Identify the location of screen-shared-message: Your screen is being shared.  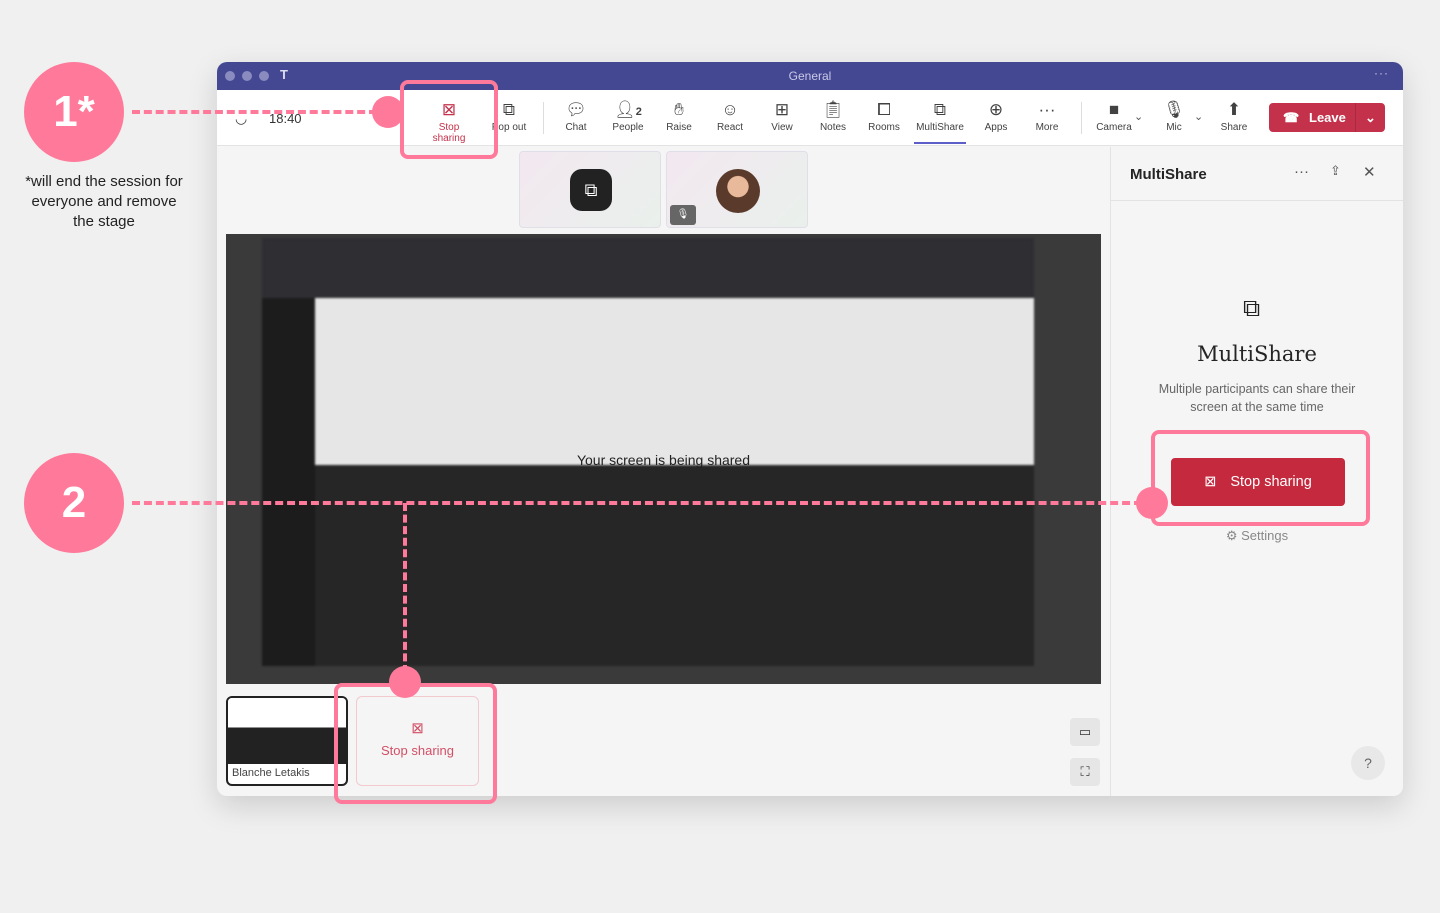
(663, 460).